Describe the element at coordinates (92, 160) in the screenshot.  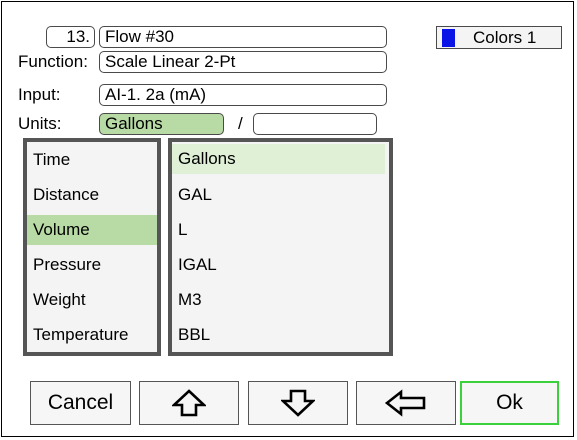
I see `category-item-time: Time` at that location.